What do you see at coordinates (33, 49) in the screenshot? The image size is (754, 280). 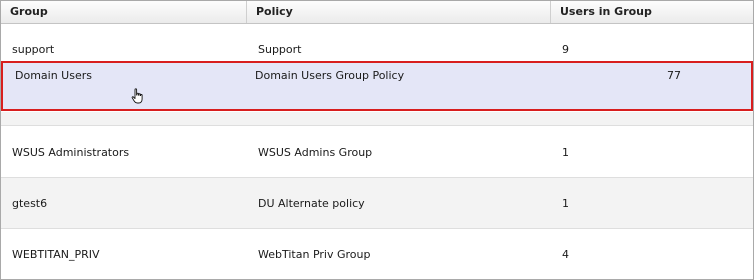 I see `group-cell: support` at bounding box center [33, 49].